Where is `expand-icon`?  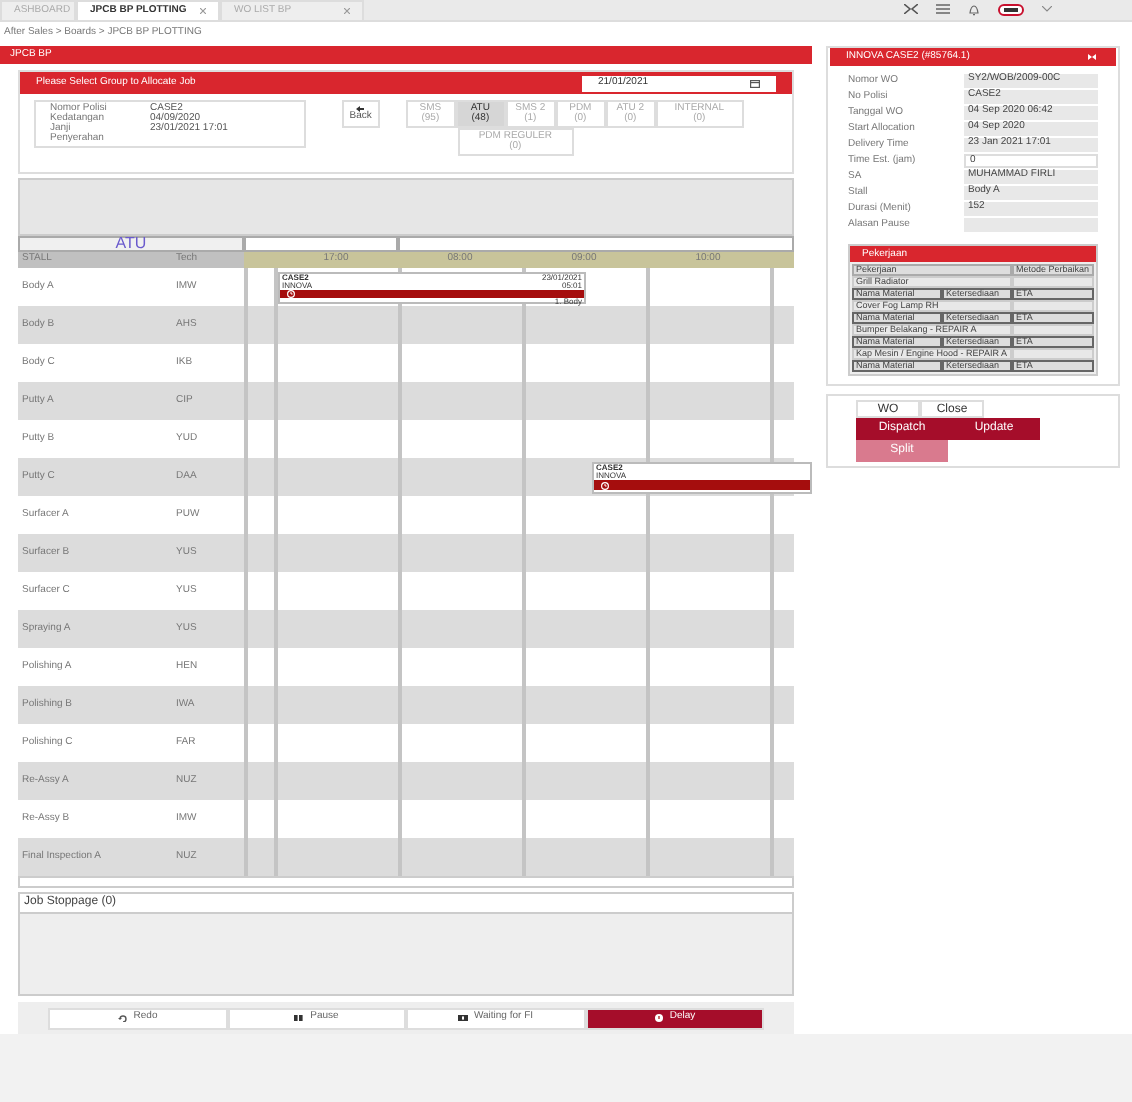
expand-icon is located at coordinates (911, 9).